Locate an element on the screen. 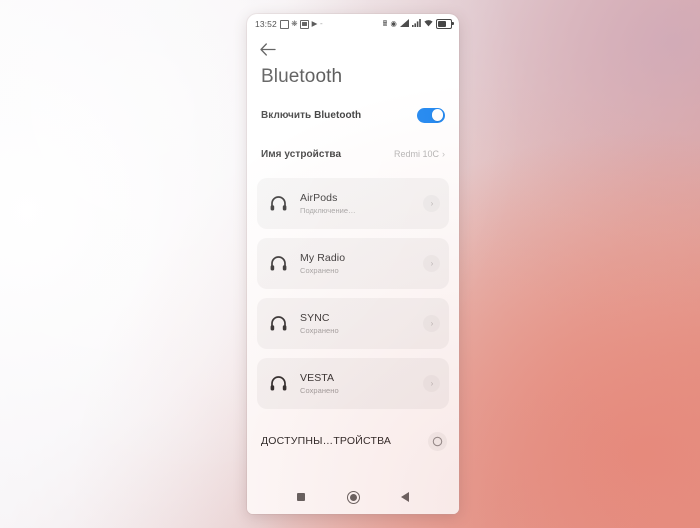 The width and height of the screenshot is (700, 528). device-list-item: AirPods Подключение… › is located at coordinates (353, 203).